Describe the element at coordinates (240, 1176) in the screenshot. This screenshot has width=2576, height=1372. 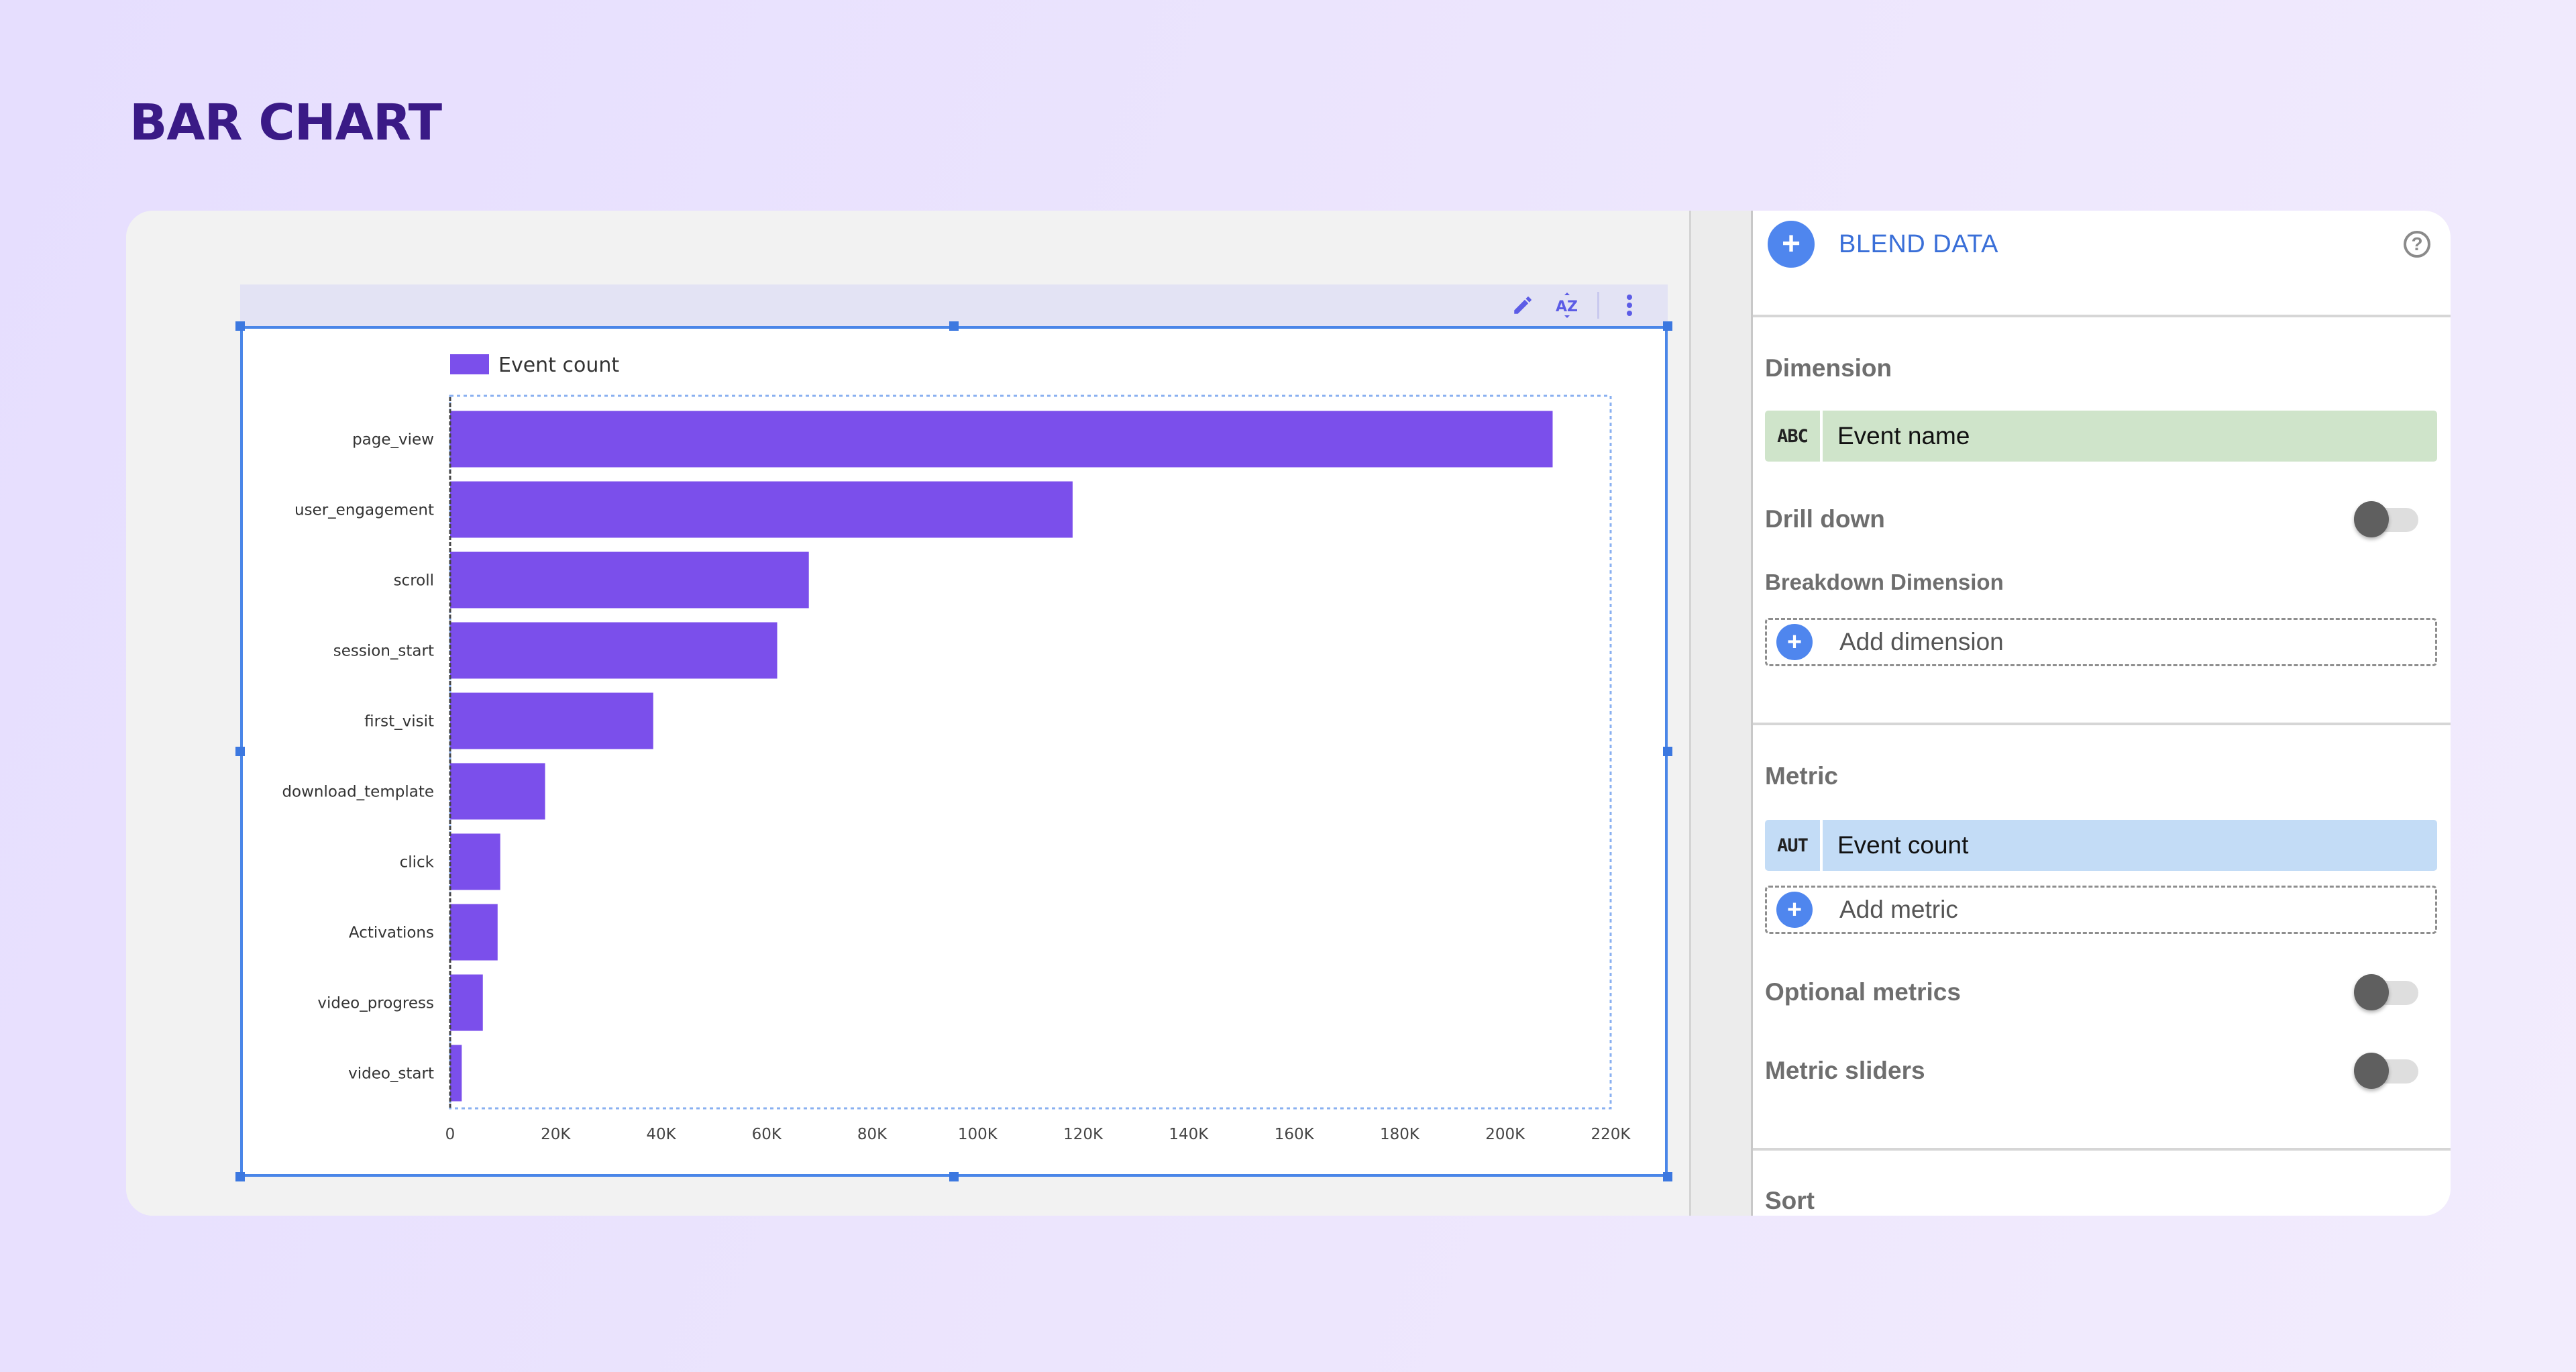
I see `resize-handle-bottom-left` at that location.